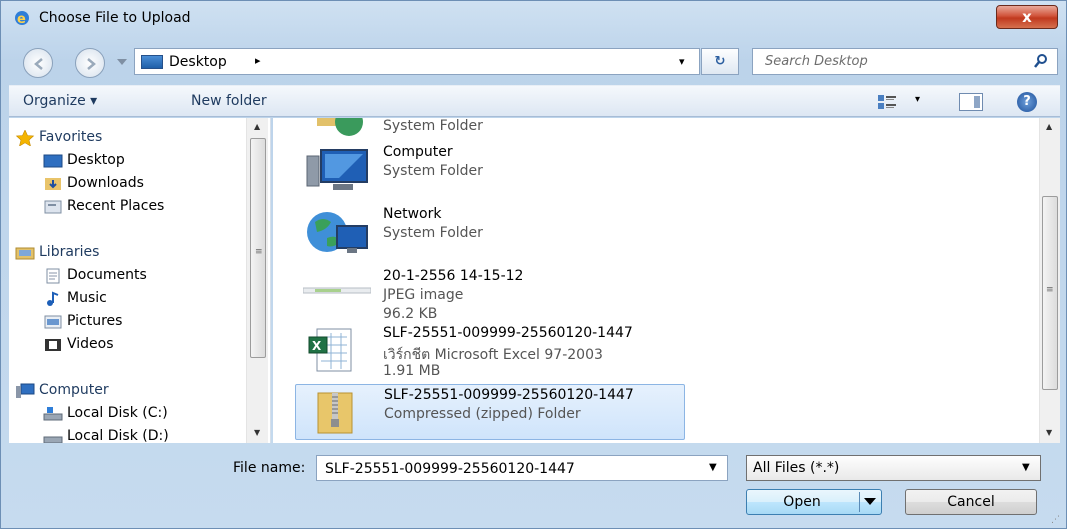 The height and width of the screenshot is (529, 1067). I want to click on navigation-scrollbar: ▲ ≡ ▼, so click(257, 280).